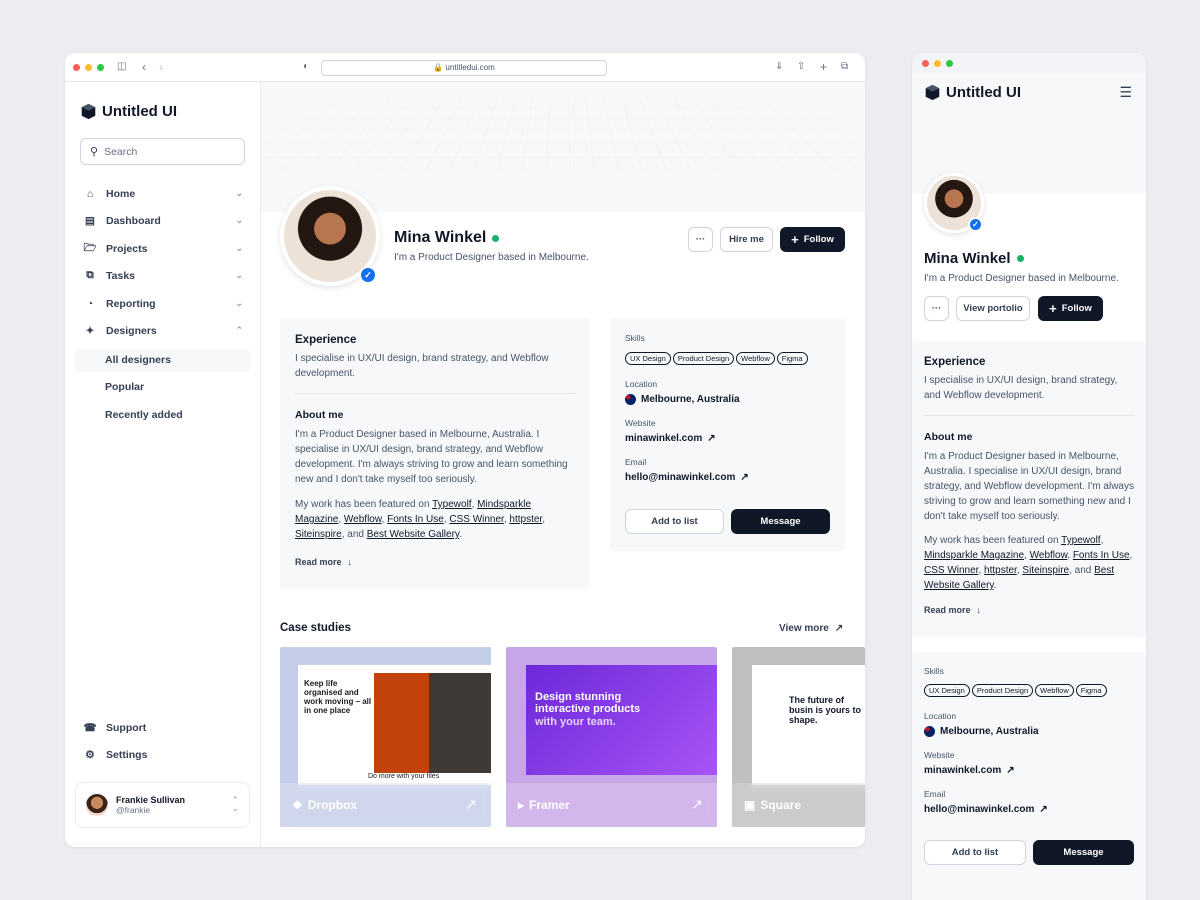 This screenshot has height=900, width=1200. What do you see at coordinates (1029, 437) in the screenshot?
I see `about-heading: About me` at bounding box center [1029, 437].